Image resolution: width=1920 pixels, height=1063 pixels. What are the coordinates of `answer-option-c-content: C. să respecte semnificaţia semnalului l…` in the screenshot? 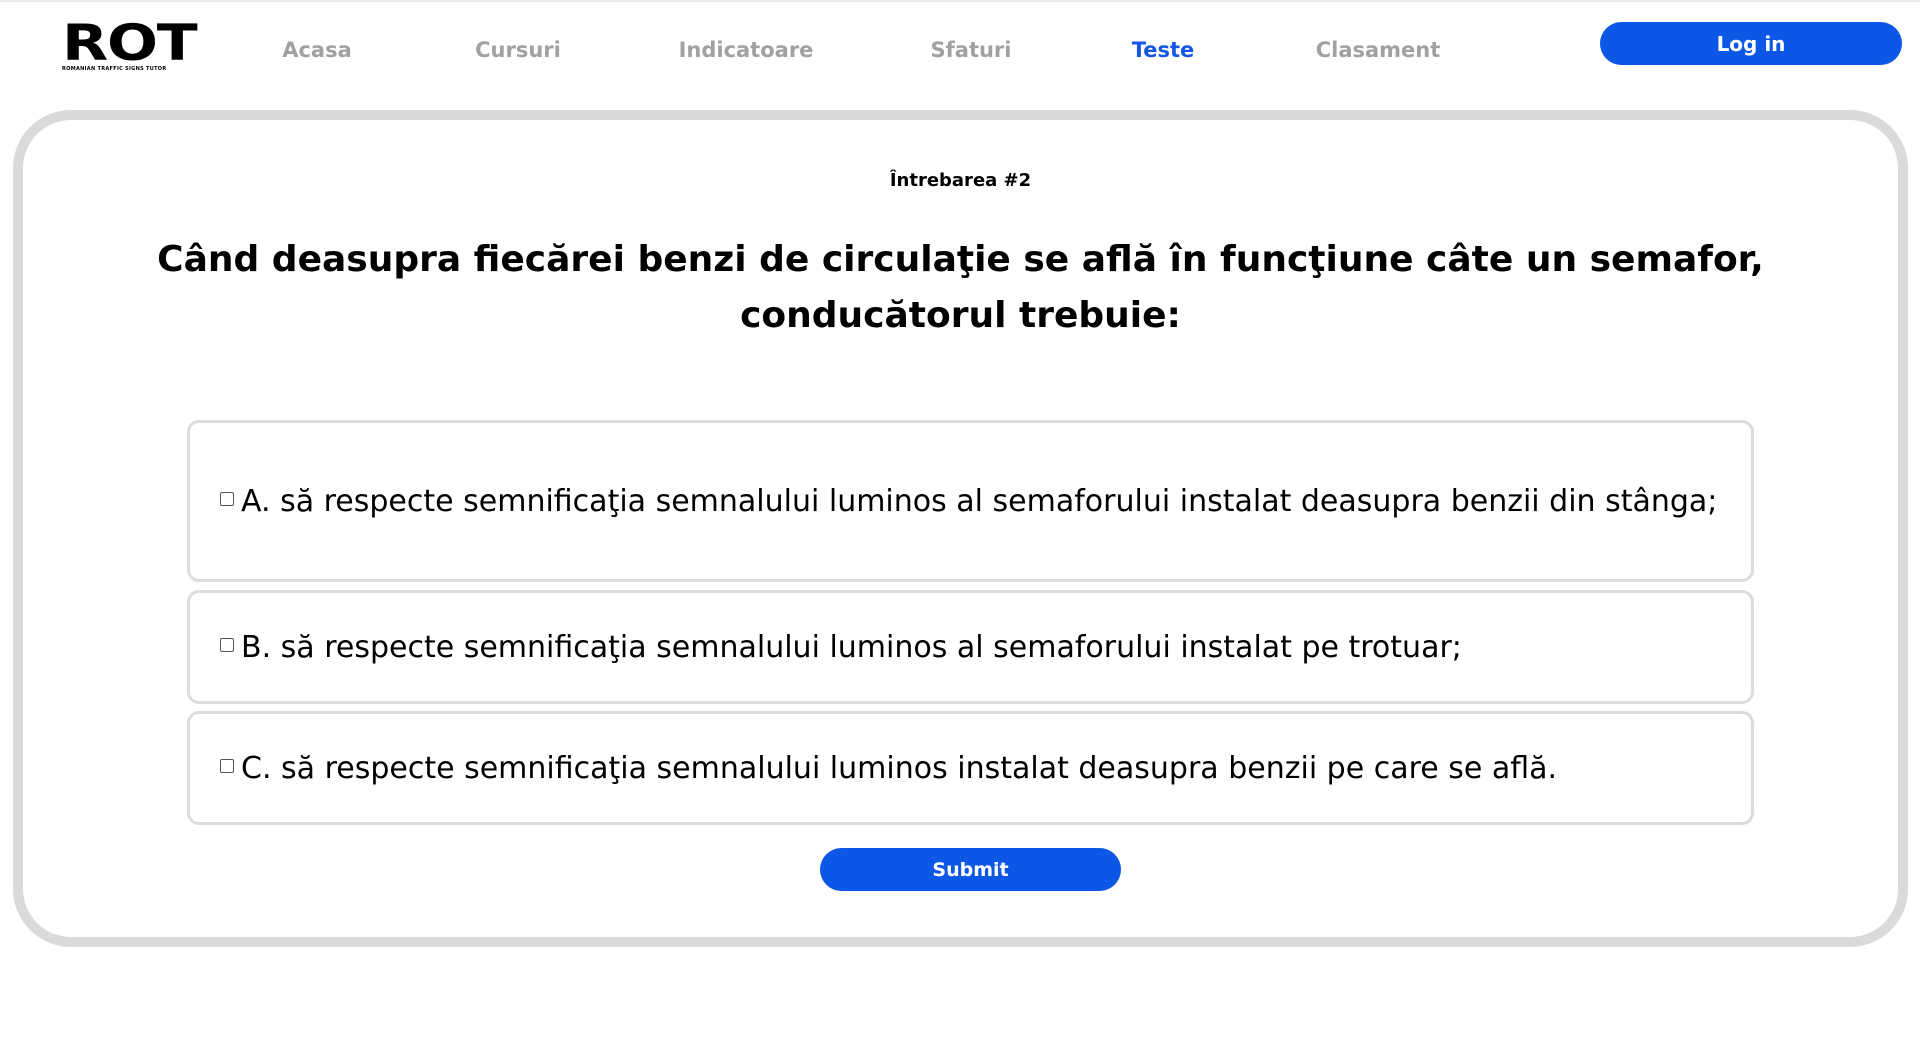 It's located at (888, 768).